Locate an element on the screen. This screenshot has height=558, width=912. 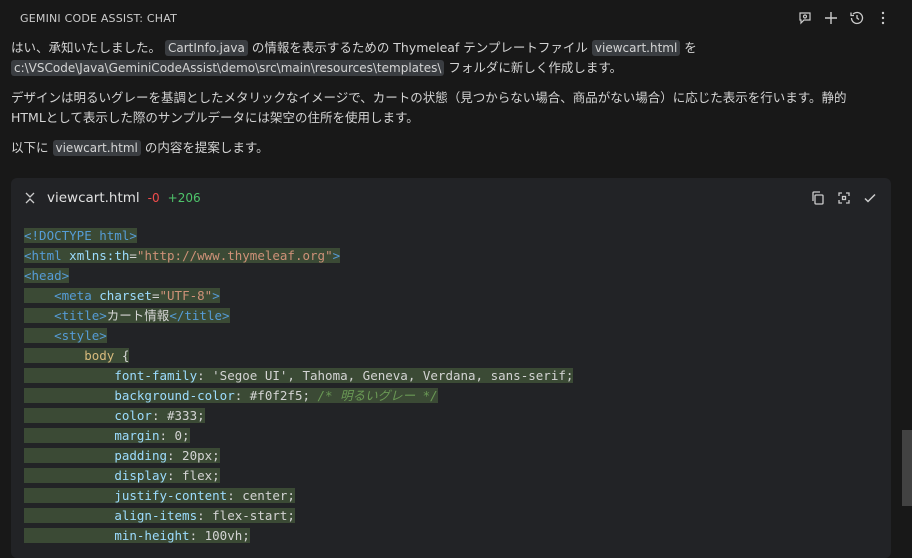
code-line: padding: 20px; is located at coordinates (298, 456).